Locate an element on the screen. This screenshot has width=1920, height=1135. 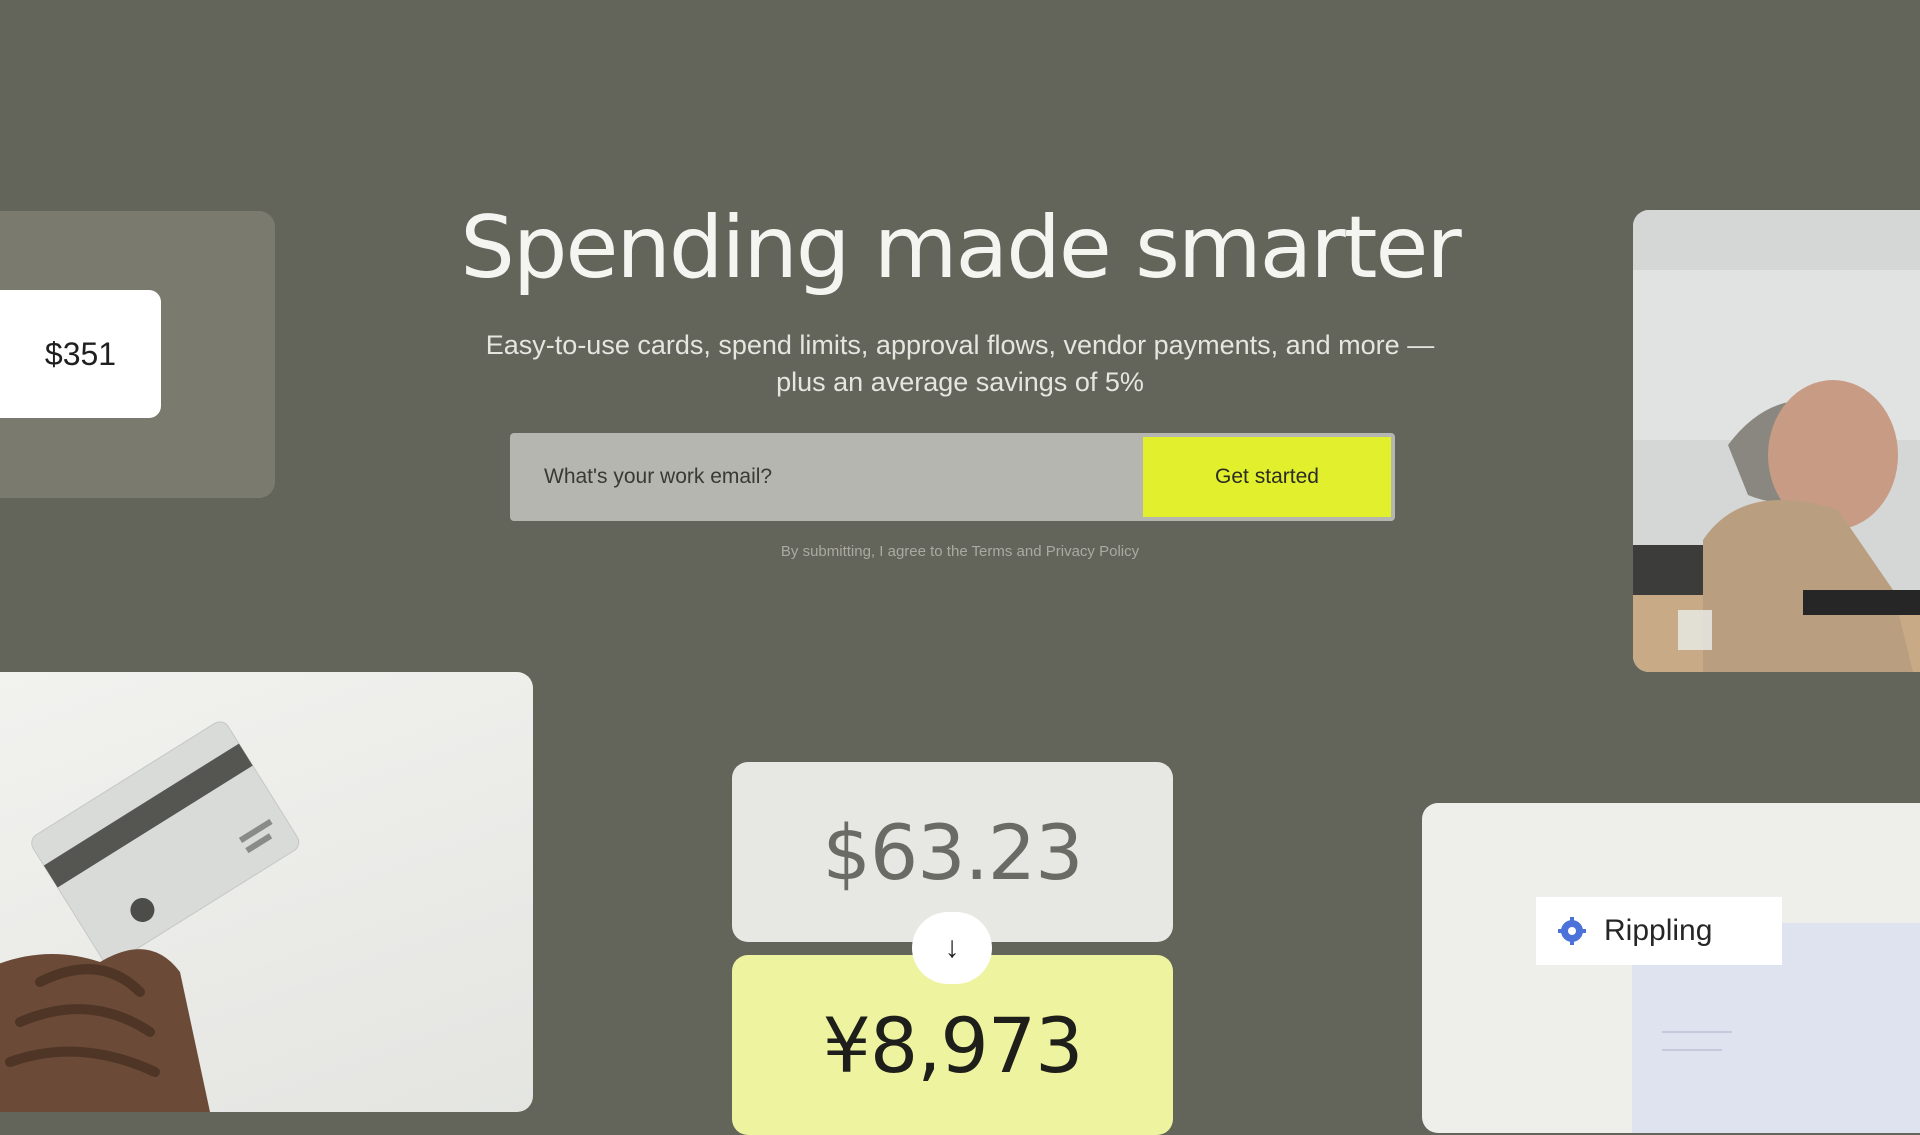
email-input is located at coordinates (824, 477).